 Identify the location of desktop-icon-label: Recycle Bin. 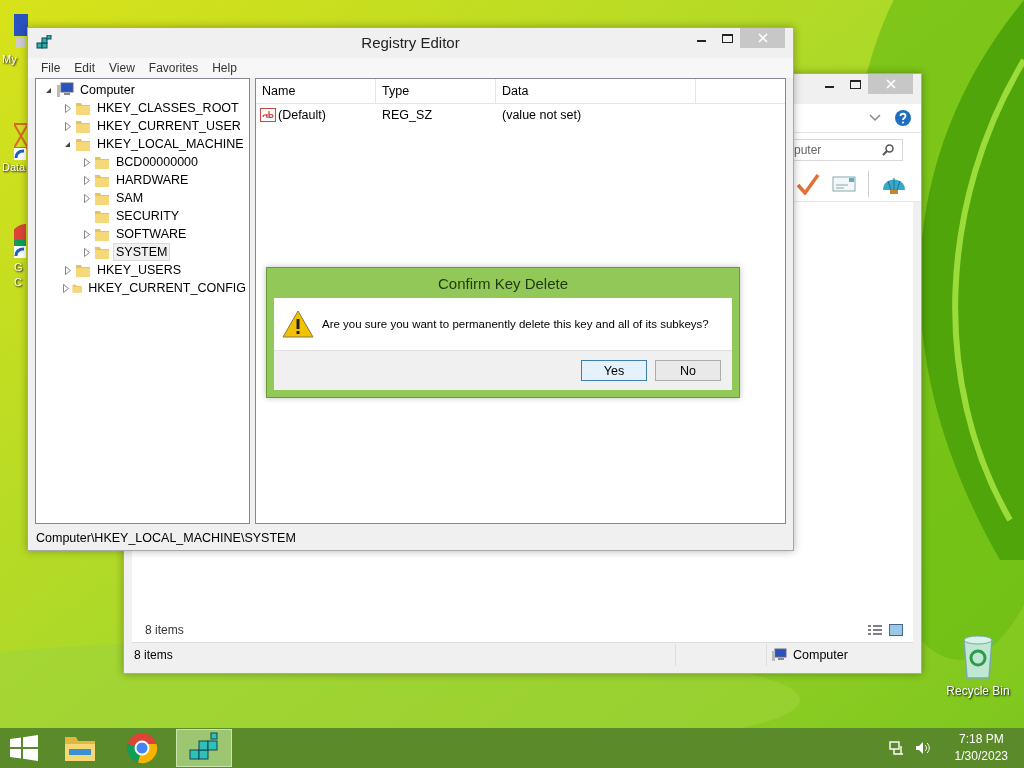
(978, 691).